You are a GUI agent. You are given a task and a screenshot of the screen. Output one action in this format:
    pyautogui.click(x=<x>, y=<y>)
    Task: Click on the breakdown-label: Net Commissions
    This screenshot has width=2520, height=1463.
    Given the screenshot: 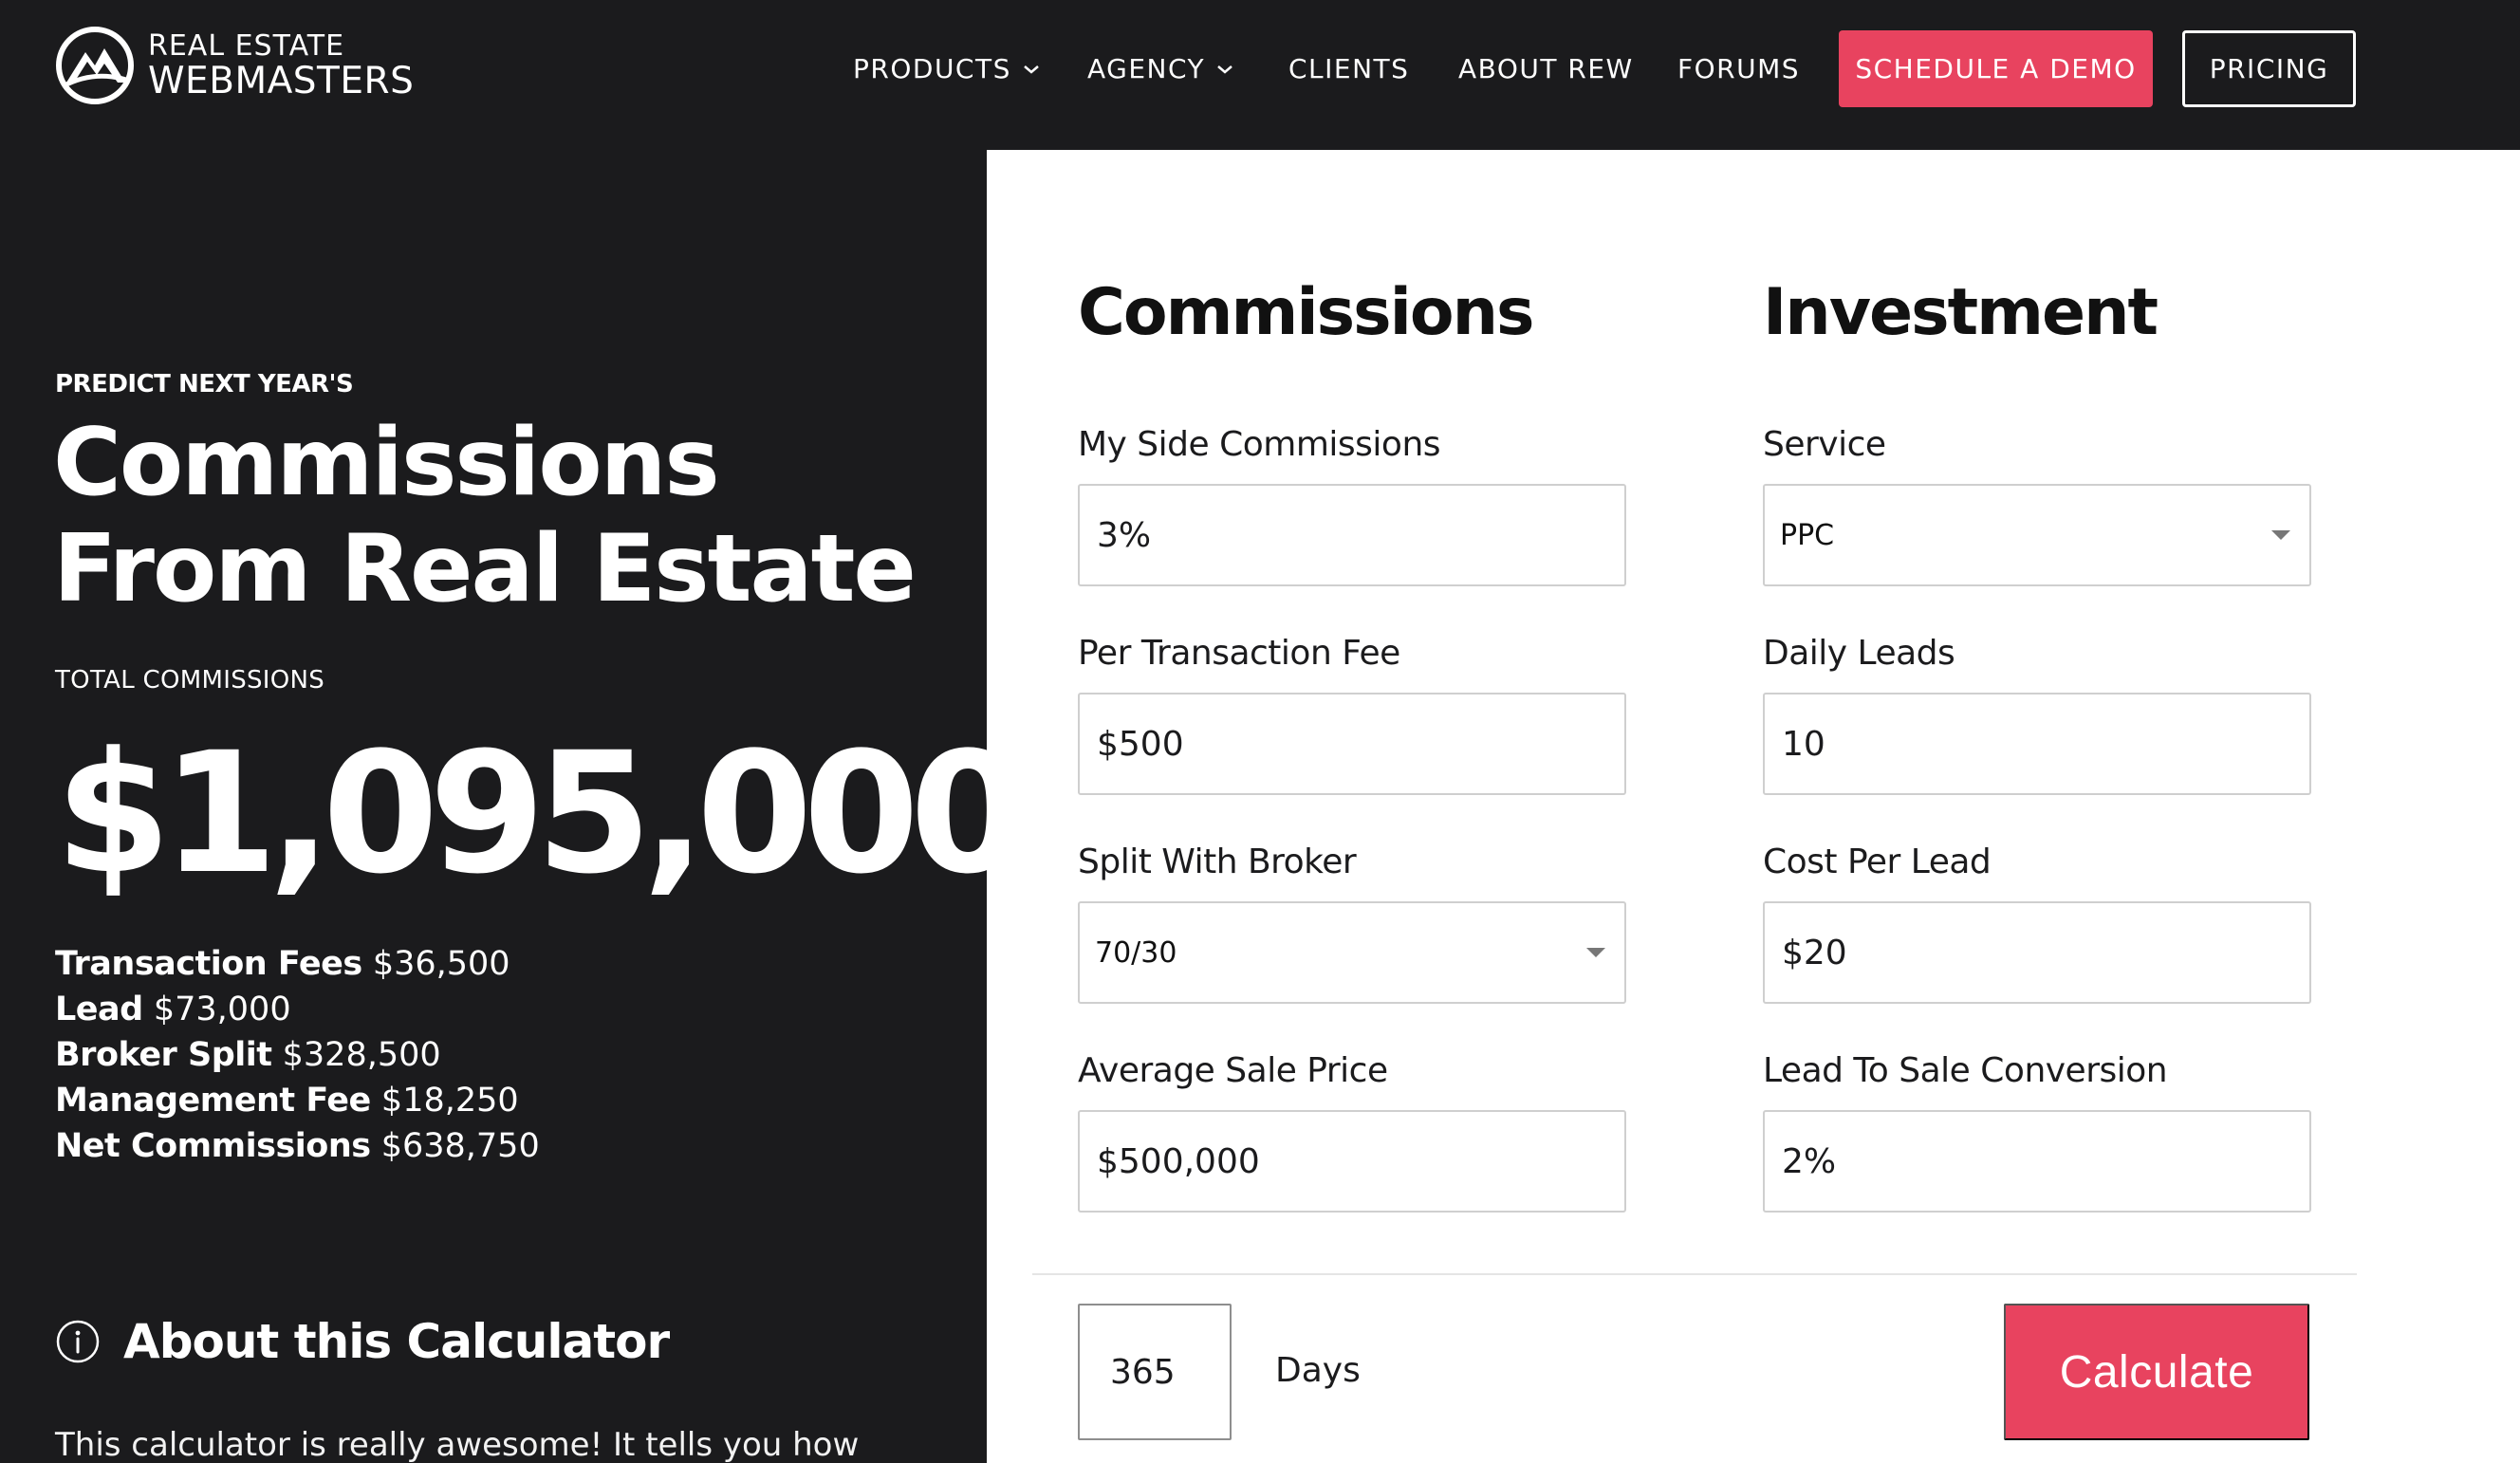 What is the action you would take?
    pyautogui.click(x=213, y=1146)
    